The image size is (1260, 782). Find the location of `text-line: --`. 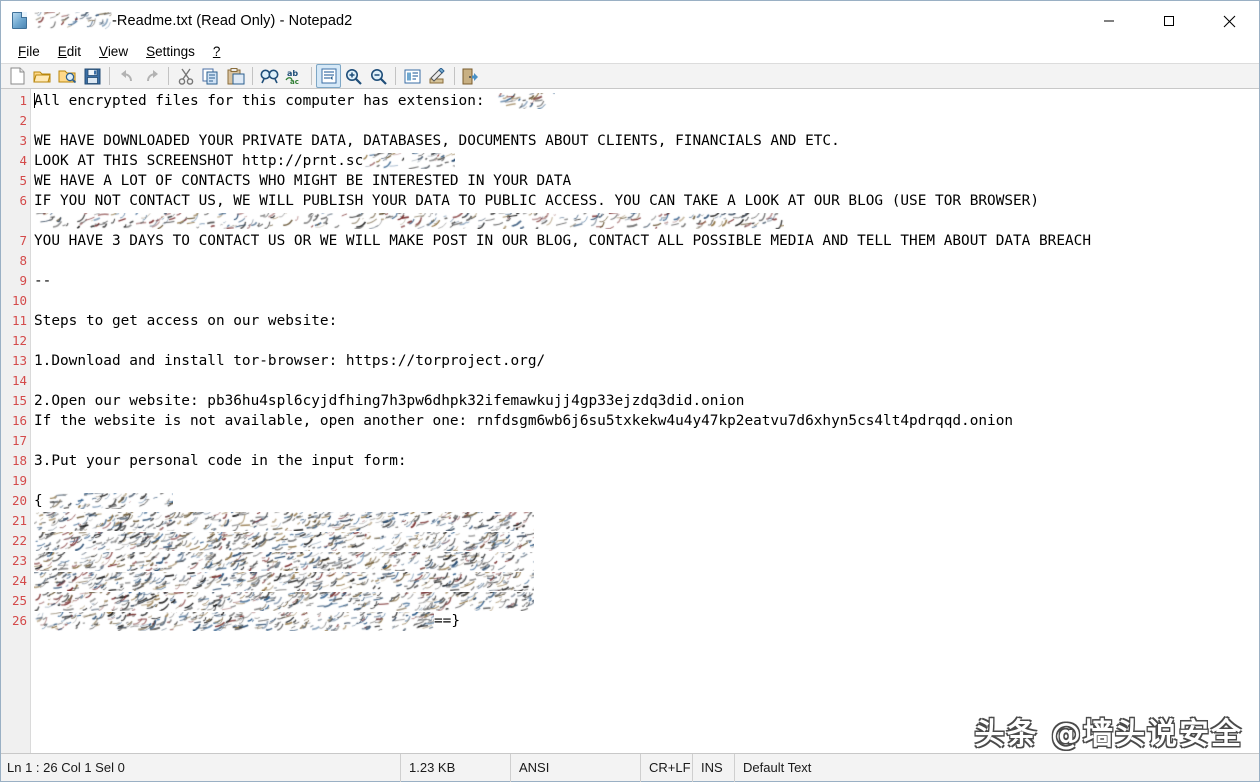

text-line: -- is located at coordinates (646, 281).